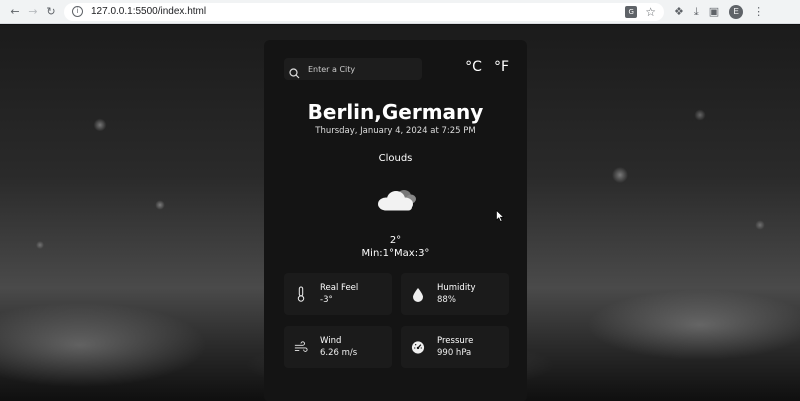 This screenshot has width=800, height=401. I want to click on wind-tile: Wind 6.26 m/s, so click(338, 347).